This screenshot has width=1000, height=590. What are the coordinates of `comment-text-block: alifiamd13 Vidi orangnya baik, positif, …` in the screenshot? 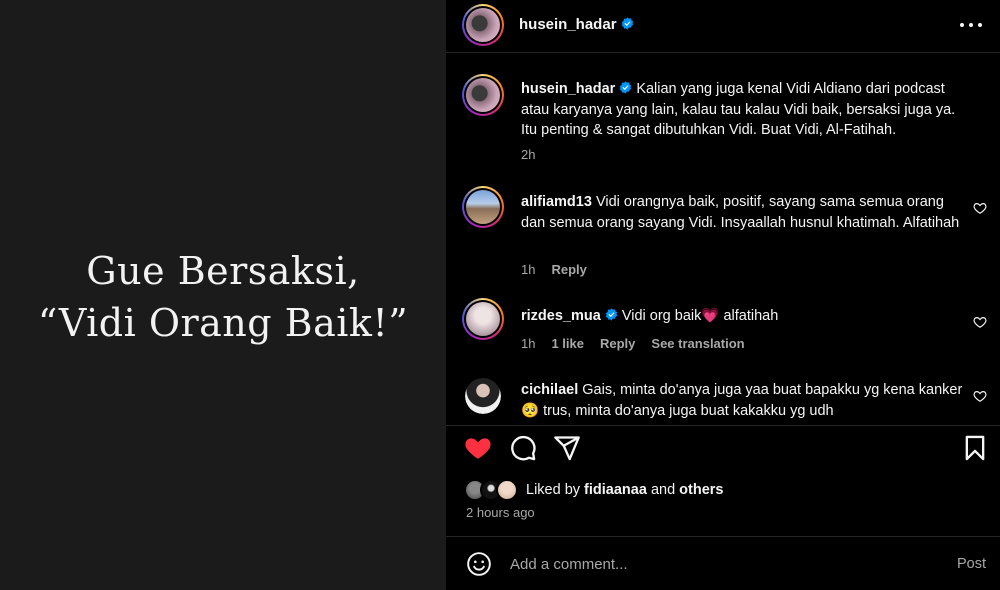 It's located at (746, 212).